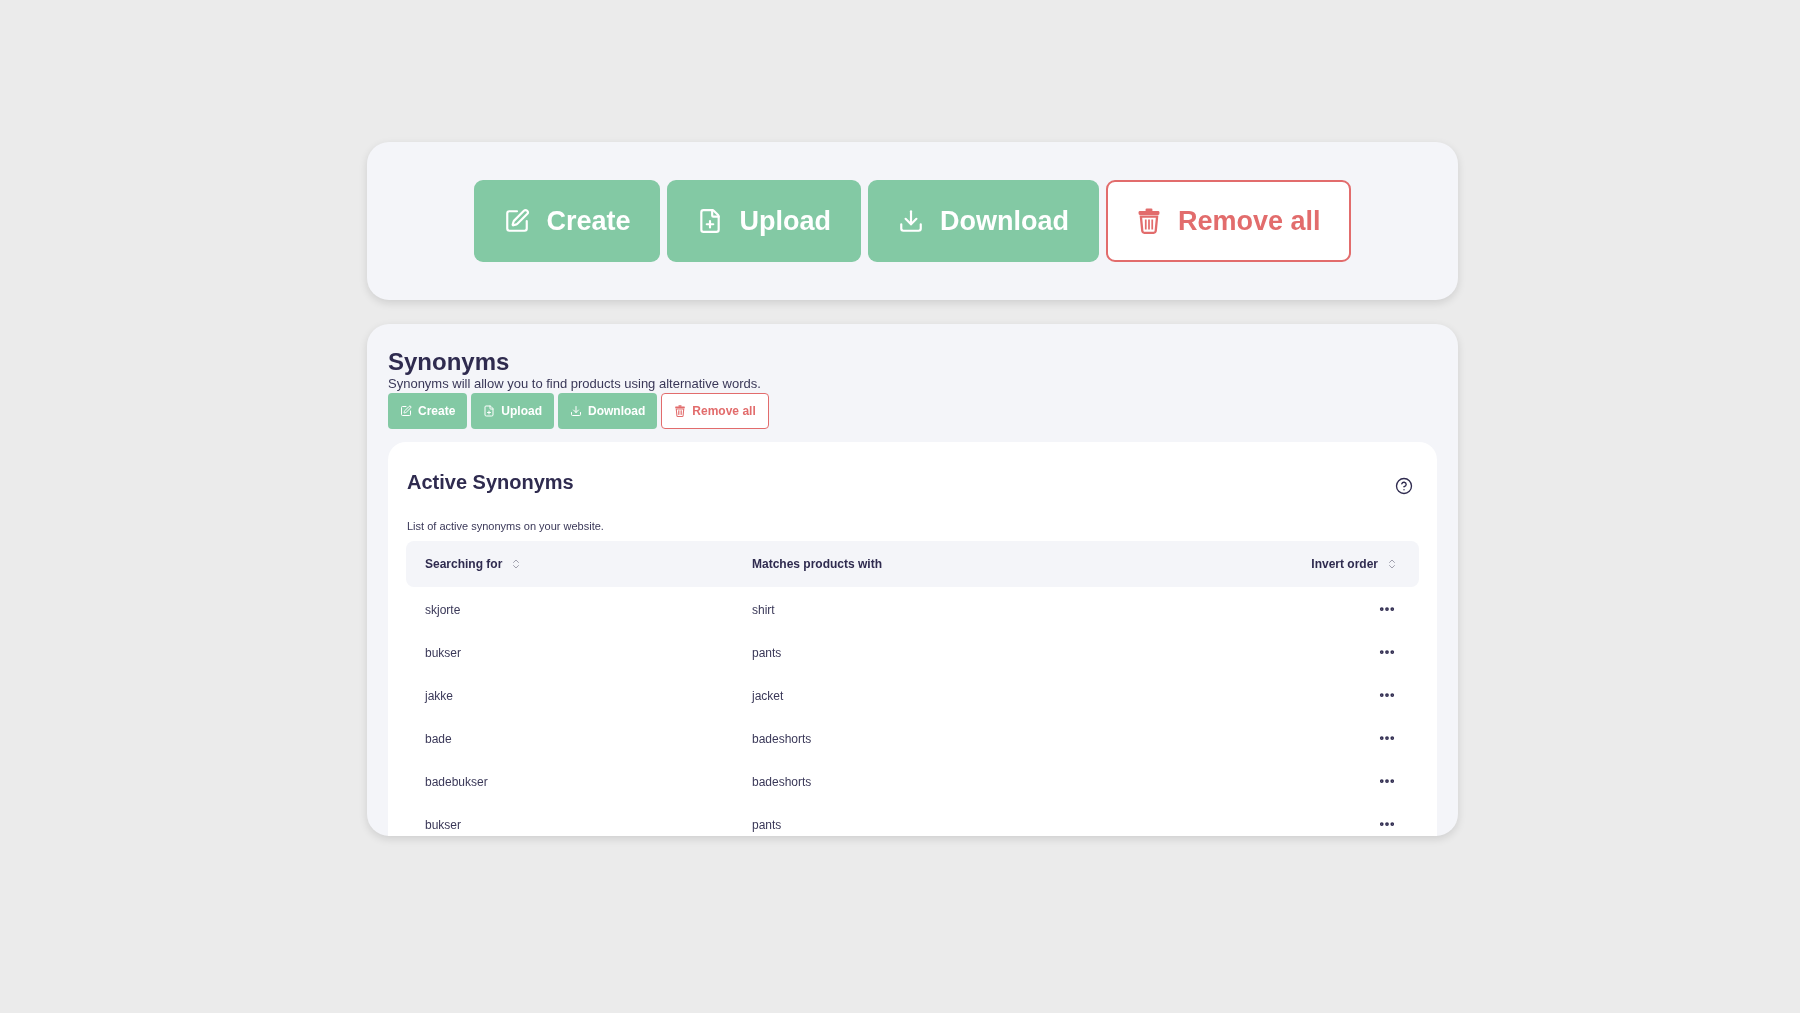 Image resolution: width=1800 pixels, height=1013 pixels. Describe the element at coordinates (490, 482) in the screenshot. I see `card-title: Active Synonyms` at that location.